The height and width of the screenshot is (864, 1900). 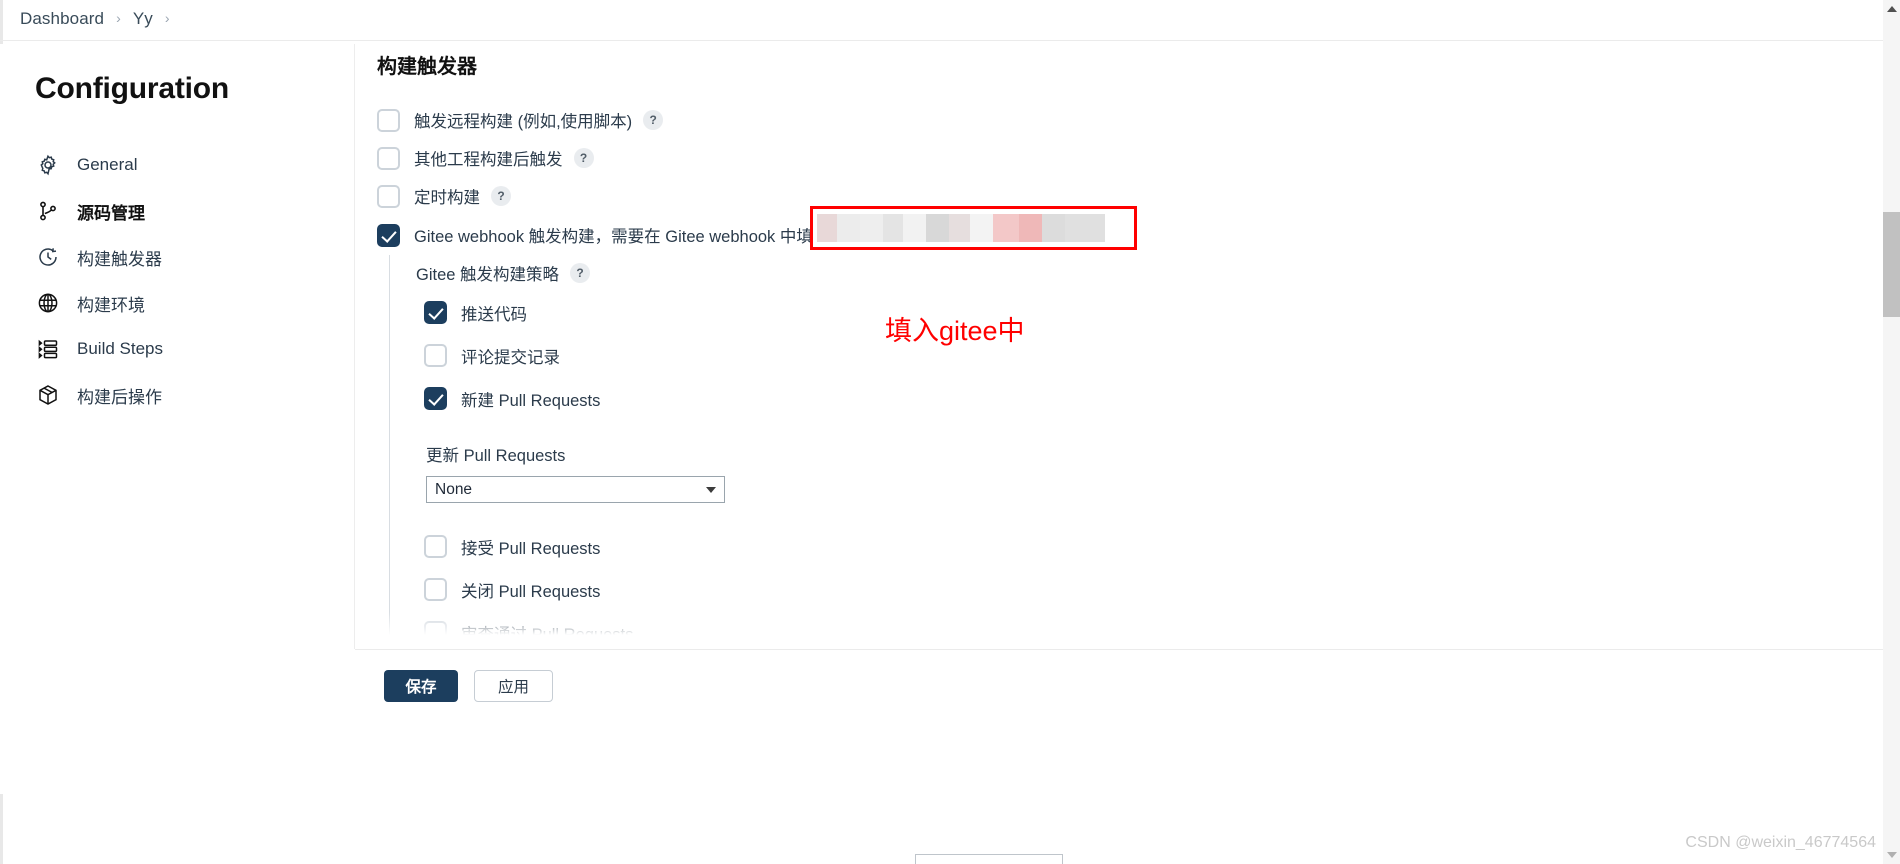 What do you see at coordinates (427, 67) in the screenshot?
I see `section-title: 构建触发器` at bounding box center [427, 67].